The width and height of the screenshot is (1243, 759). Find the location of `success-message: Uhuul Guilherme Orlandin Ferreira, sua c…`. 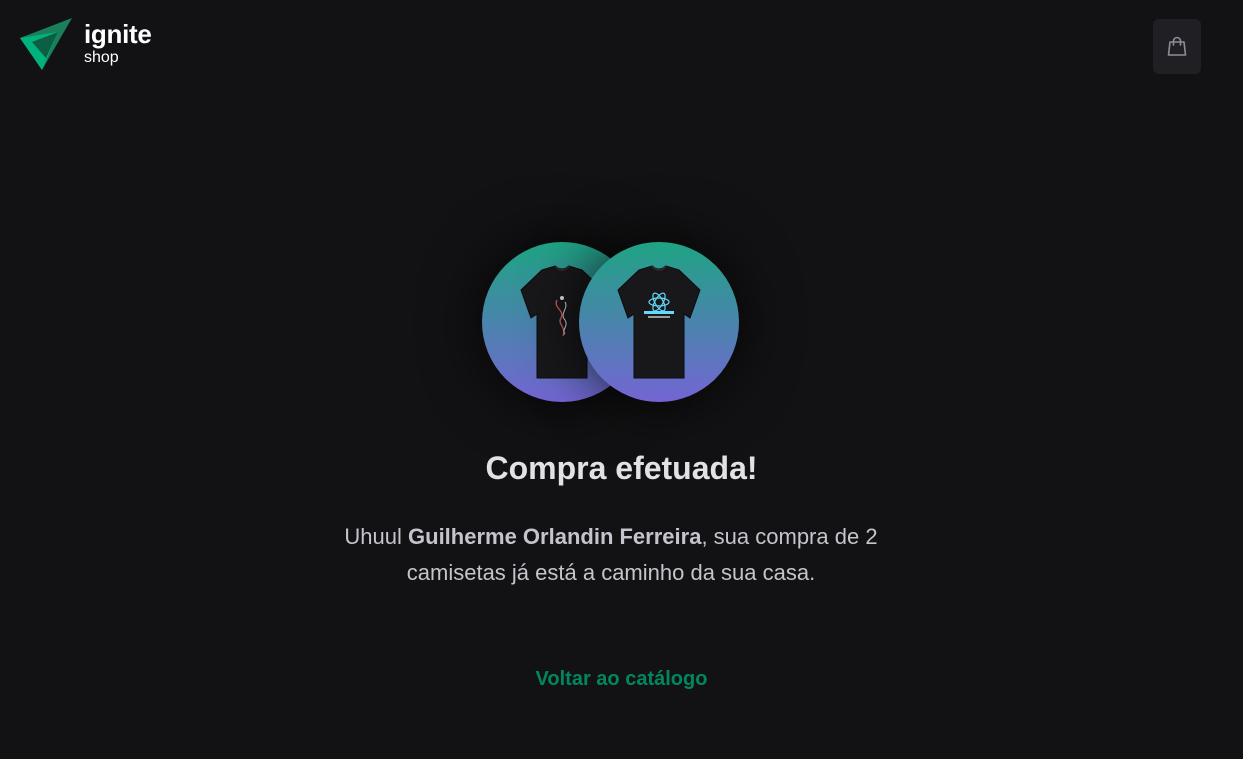

success-message: Uhuul Guilherme Orlandin Ferreira, sua c… is located at coordinates (611, 555).